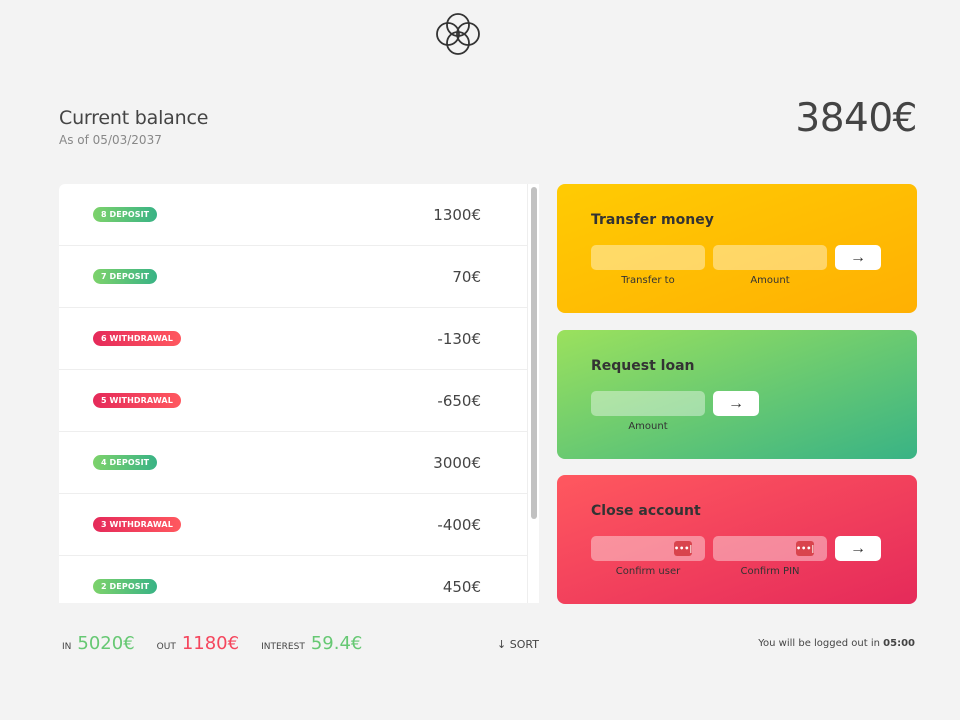  Describe the element at coordinates (166, 647) in the screenshot. I see `summary-out-label: OUT` at that location.